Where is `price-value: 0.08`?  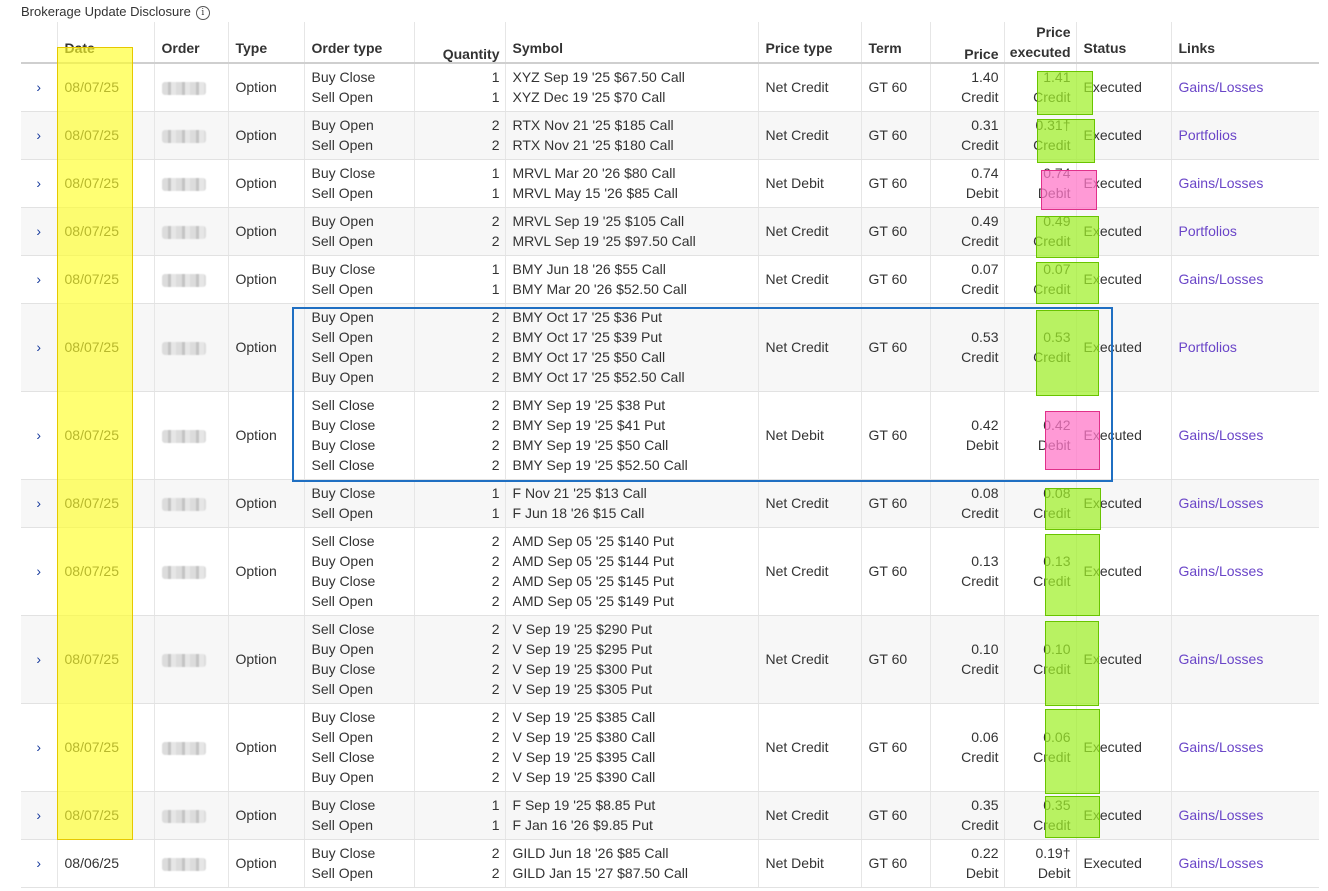
price-value: 0.08 is located at coordinates (985, 493).